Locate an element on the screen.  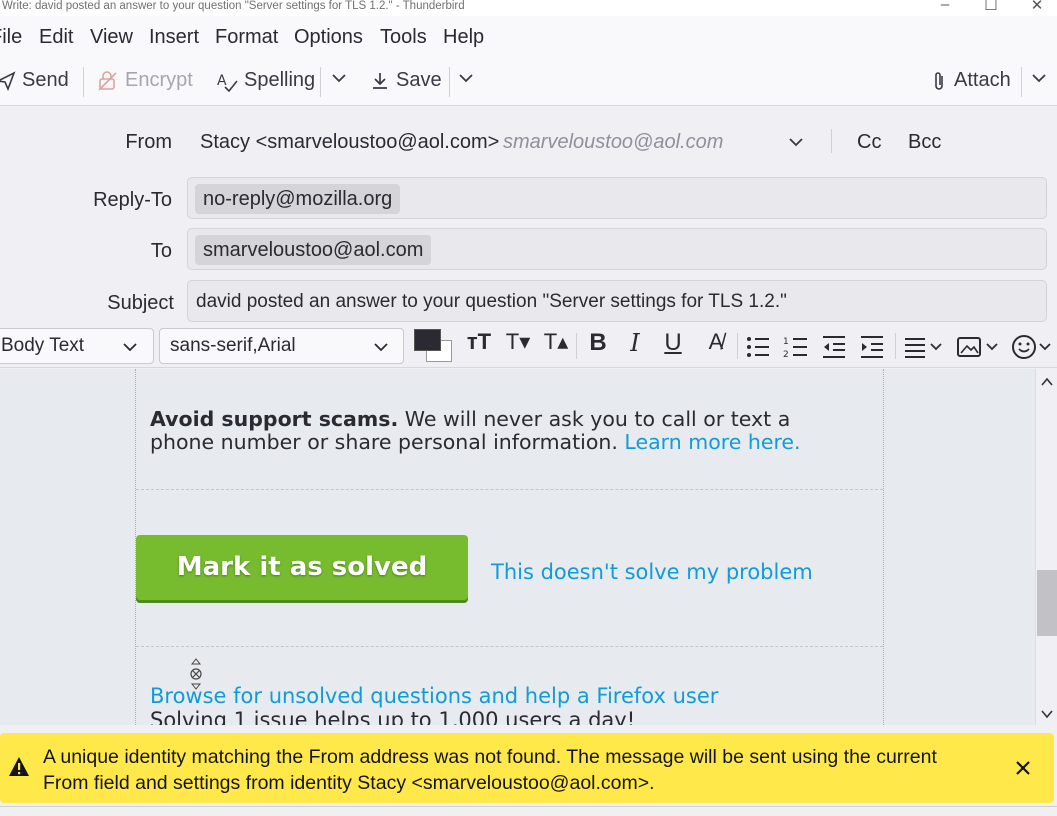
send-button: Send is located at coordinates (34, 80).